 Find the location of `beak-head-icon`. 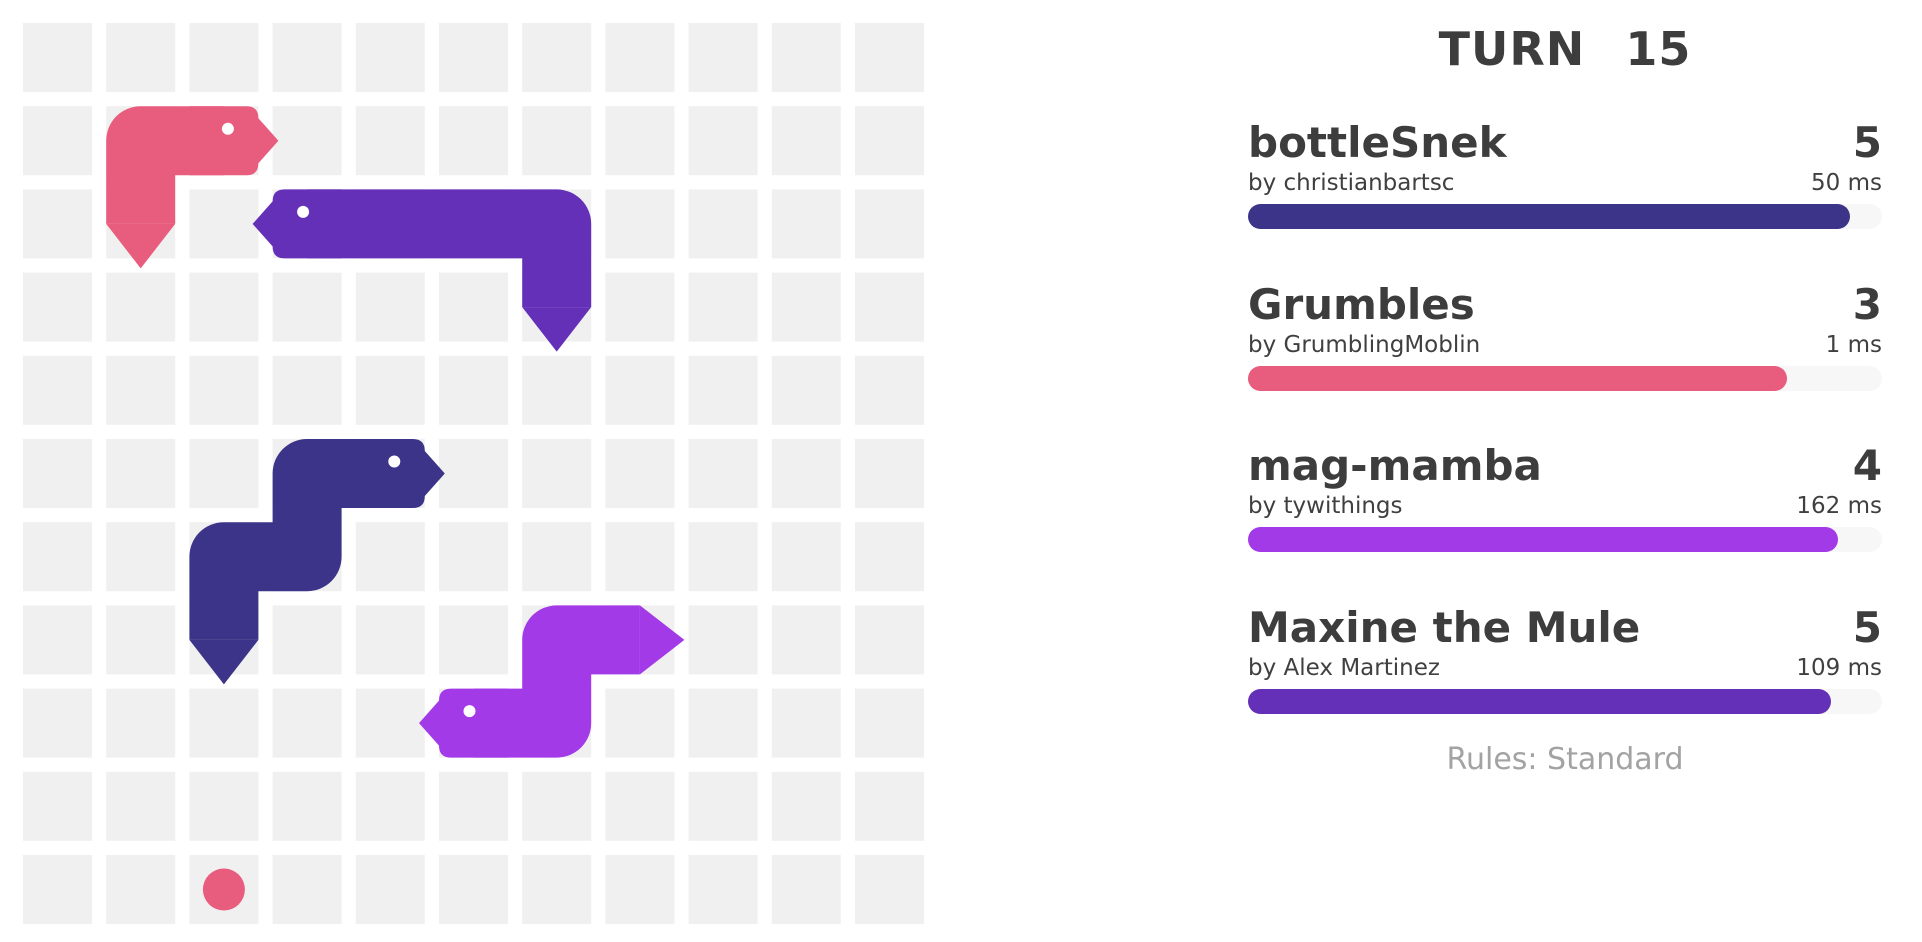

beak-head-icon is located at coordinates (400, 473).